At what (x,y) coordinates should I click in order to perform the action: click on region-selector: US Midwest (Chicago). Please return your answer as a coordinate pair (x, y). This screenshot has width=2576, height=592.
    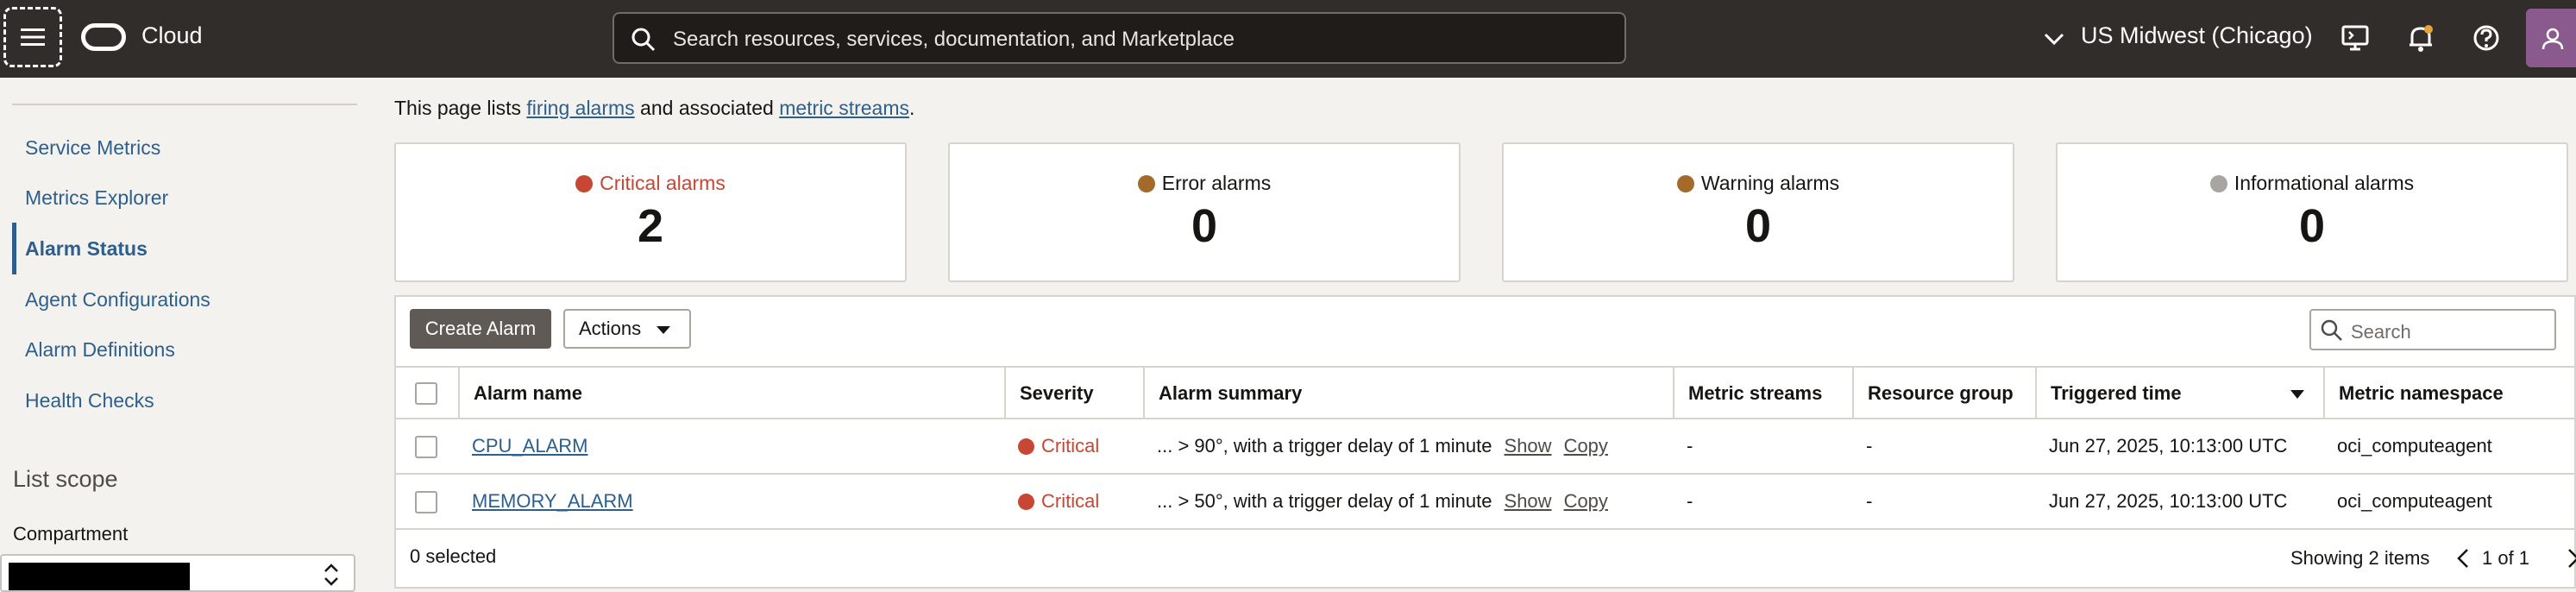
    Looking at the image, I should click on (2197, 35).